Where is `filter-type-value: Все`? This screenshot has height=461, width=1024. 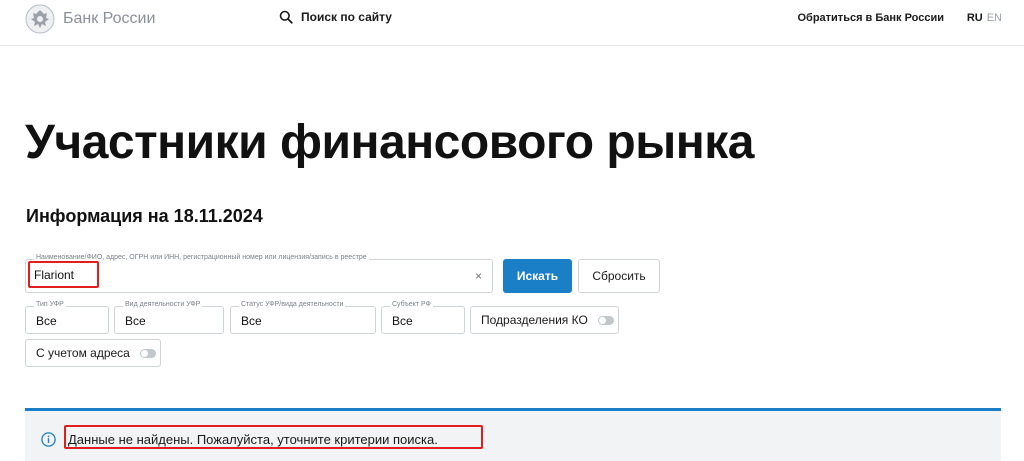
filter-type-value: Все is located at coordinates (46, 321).